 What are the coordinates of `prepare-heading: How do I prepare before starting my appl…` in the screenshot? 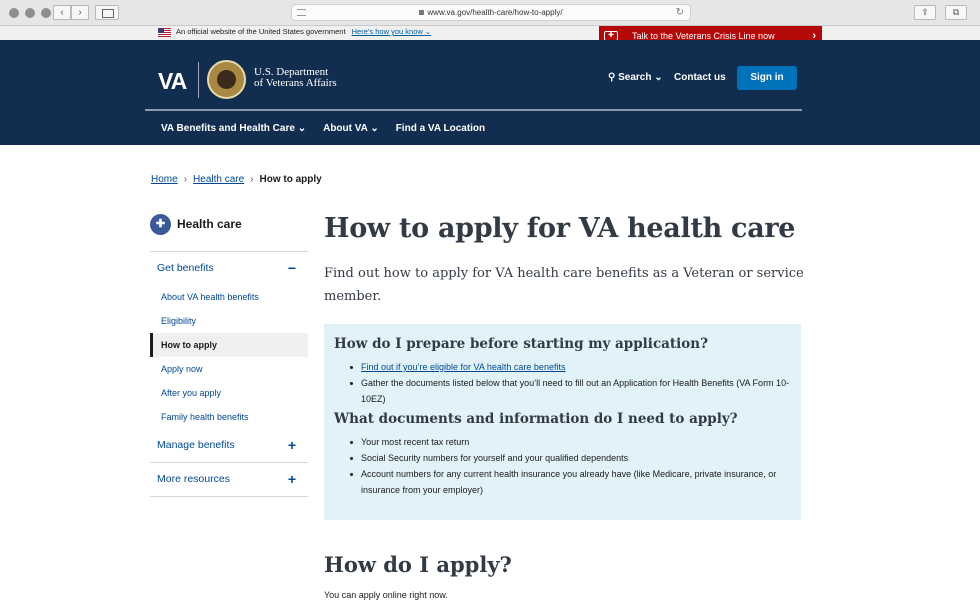 It's located at (521, 344).